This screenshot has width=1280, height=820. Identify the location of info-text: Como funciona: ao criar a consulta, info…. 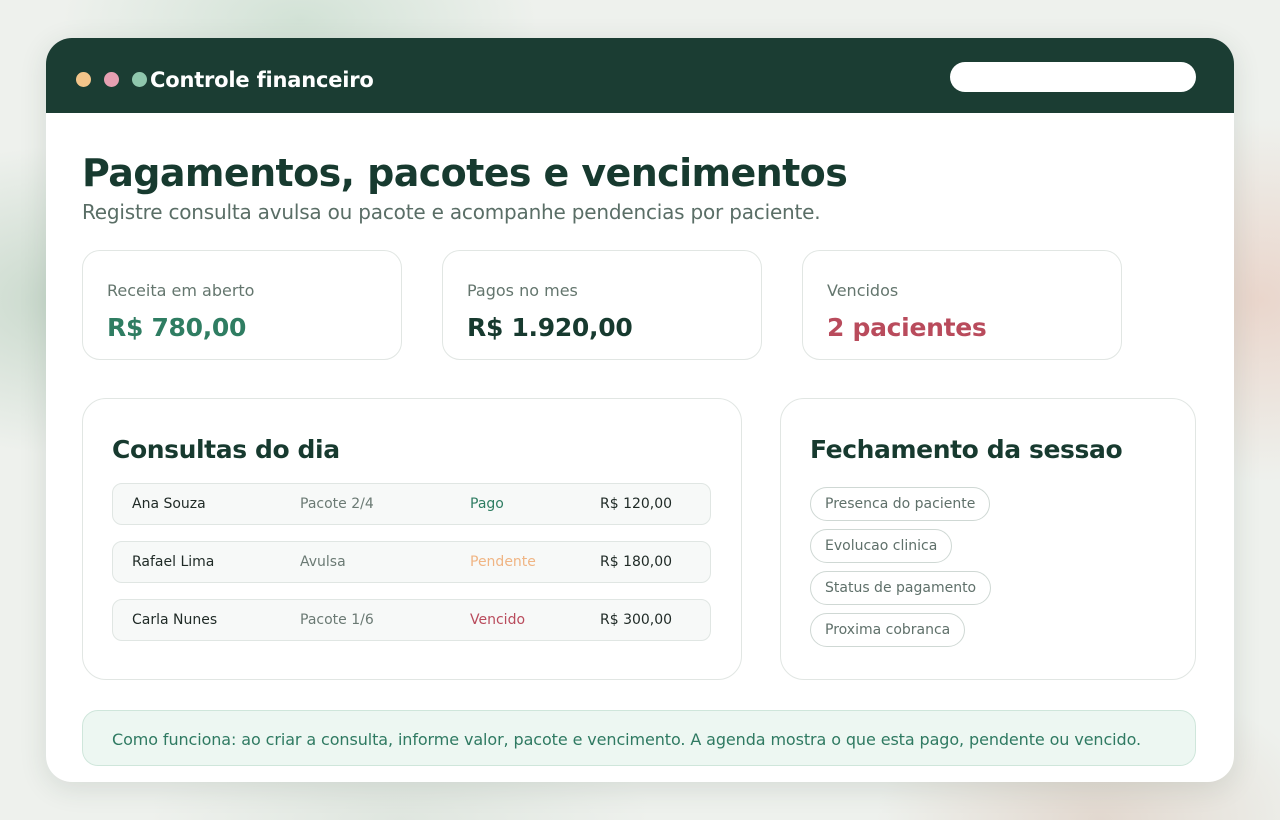
(626, 739).